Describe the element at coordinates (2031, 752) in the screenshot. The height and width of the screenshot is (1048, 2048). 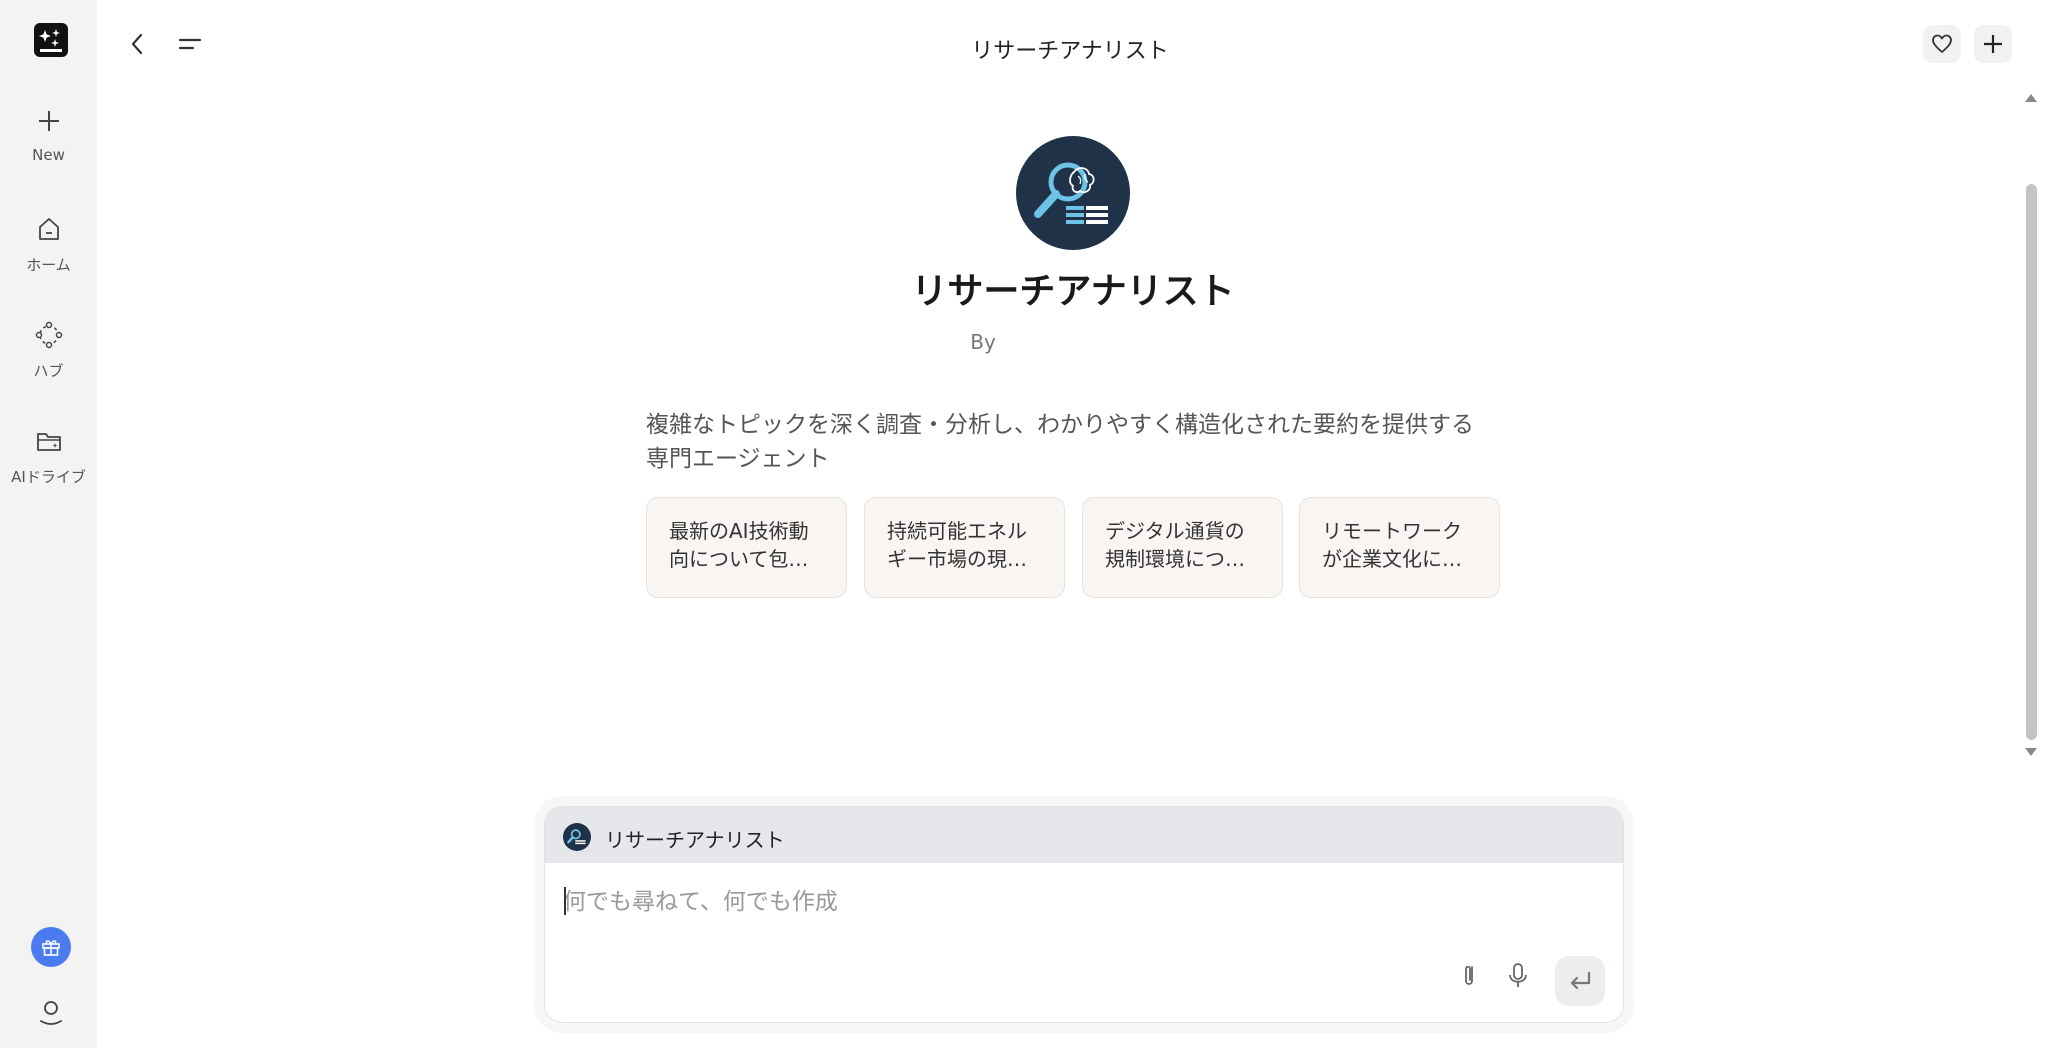
I see `scroll-down-arrow-icon` at that location.